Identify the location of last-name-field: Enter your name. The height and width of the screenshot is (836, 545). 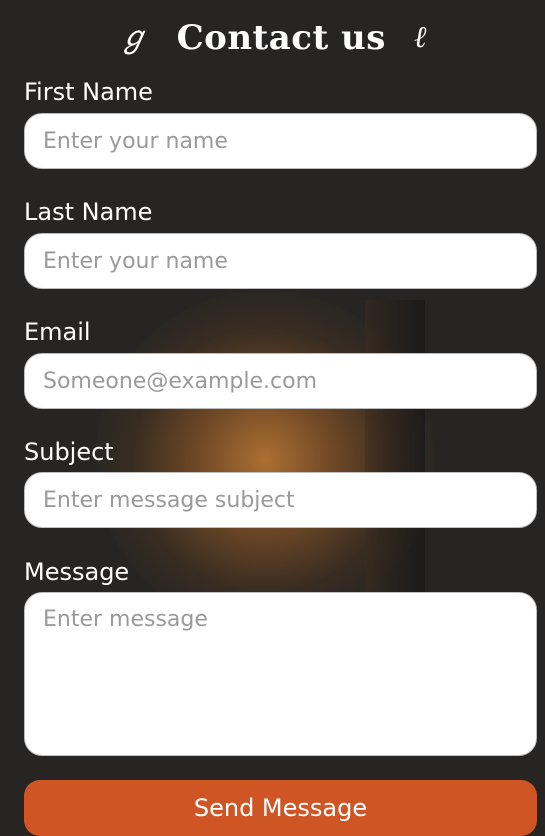
(280, 261).